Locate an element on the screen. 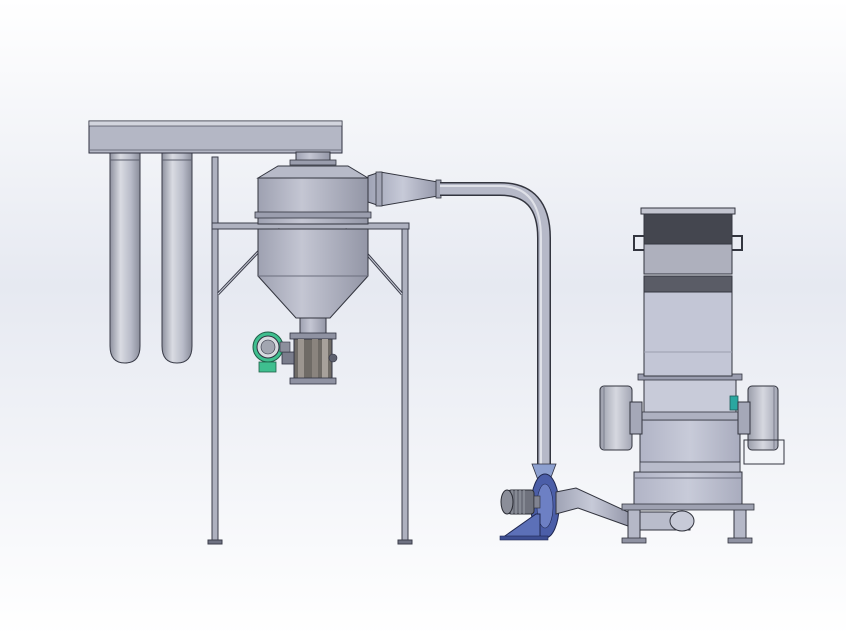 The image size is (846, 636). crusher-body is located at coordinates (690, 423).